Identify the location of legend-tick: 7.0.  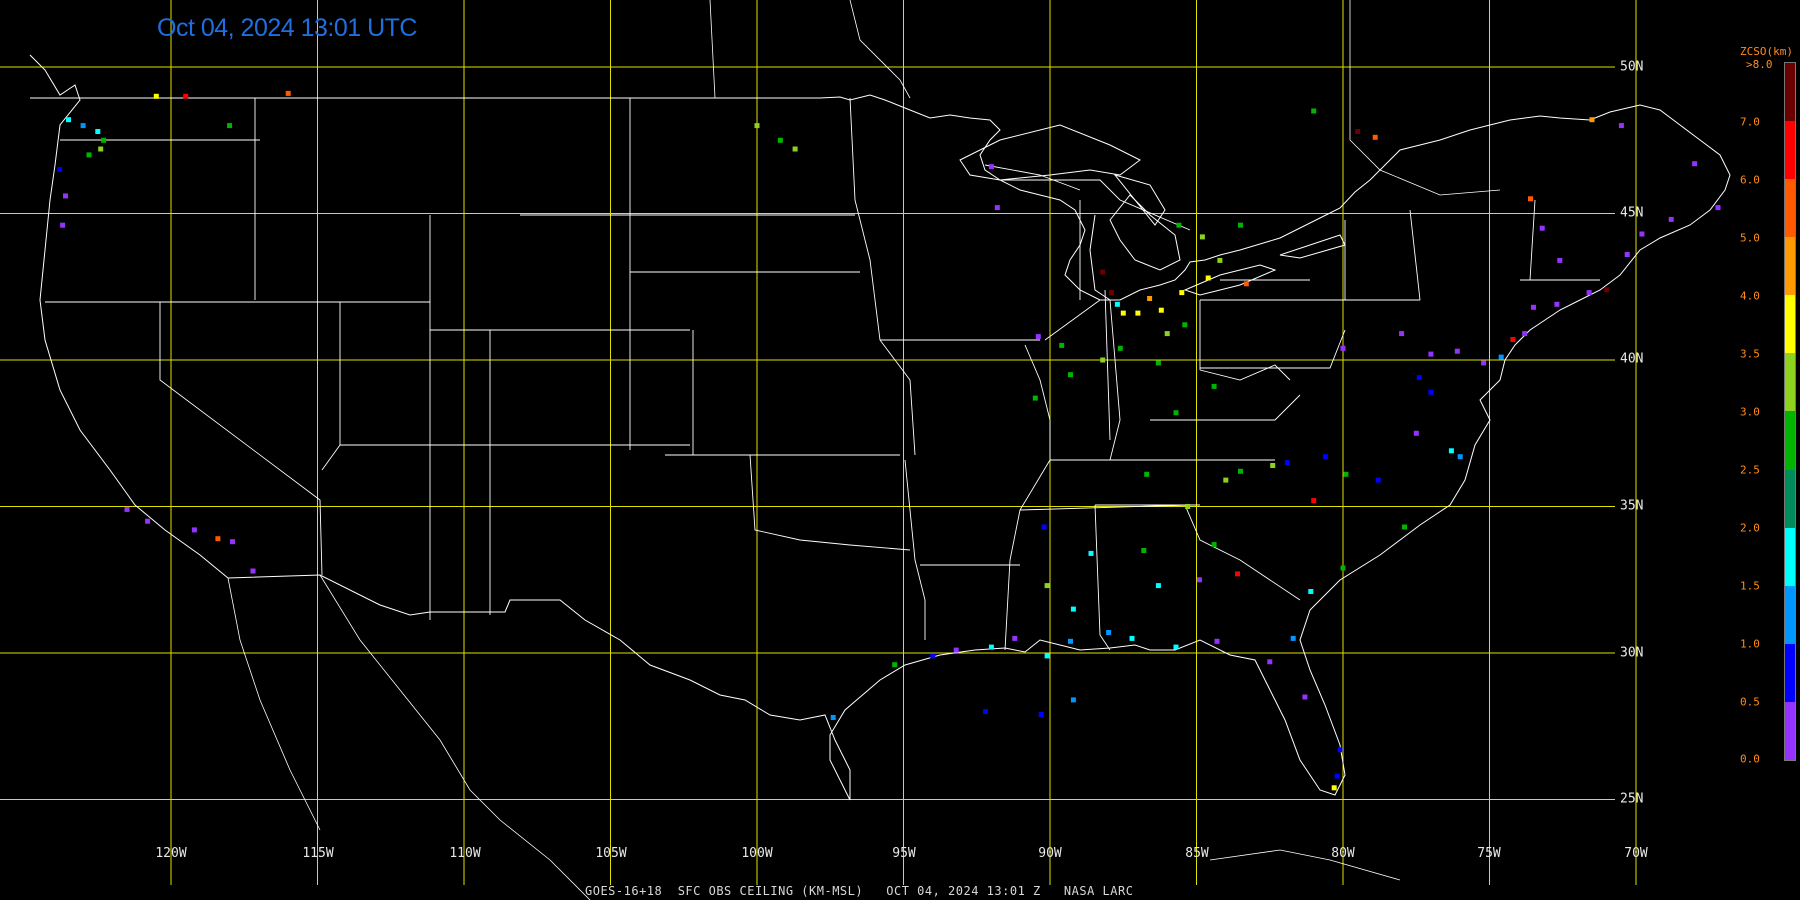
(1750, 122).